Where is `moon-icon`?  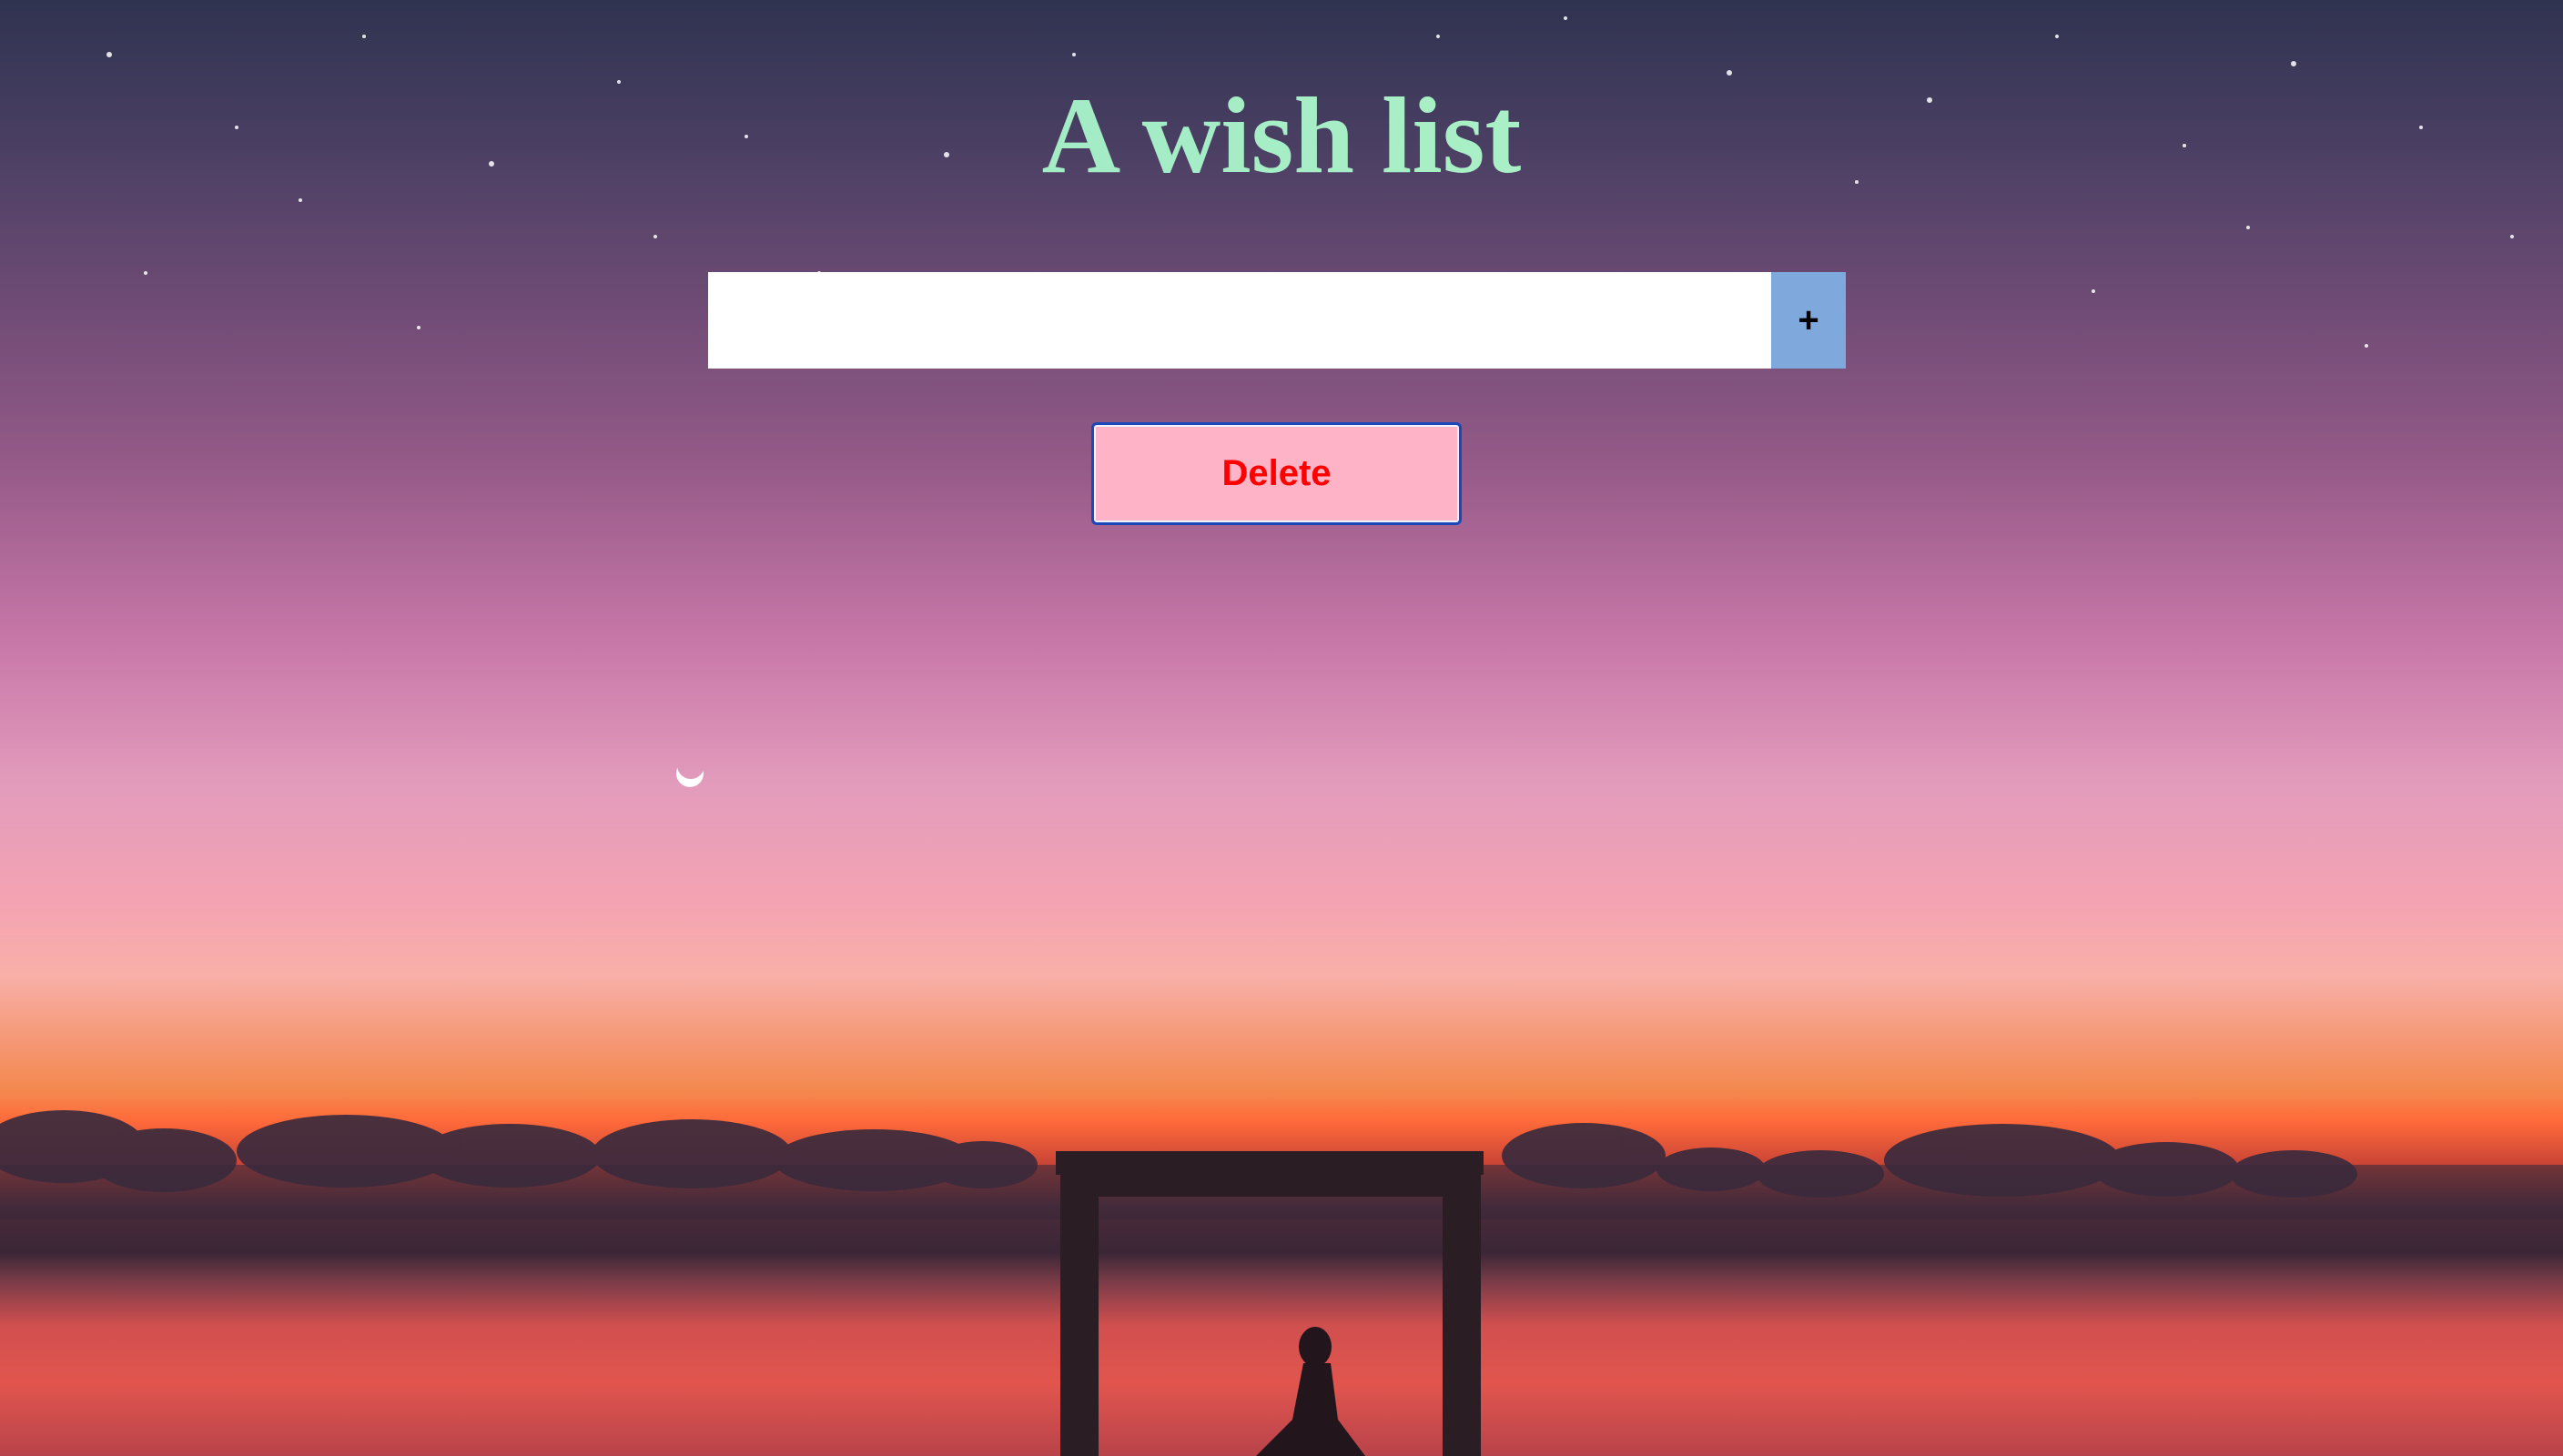
moon-icon is located at coordinates (691, 765).